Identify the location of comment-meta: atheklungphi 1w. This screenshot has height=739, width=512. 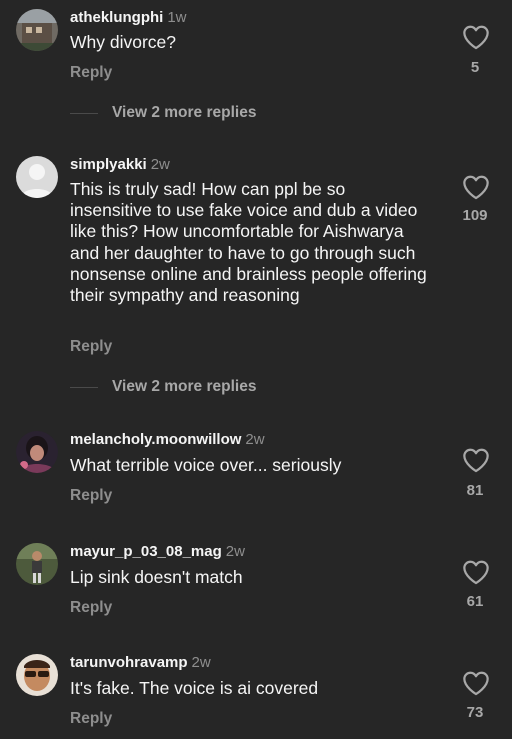
(128, 18).